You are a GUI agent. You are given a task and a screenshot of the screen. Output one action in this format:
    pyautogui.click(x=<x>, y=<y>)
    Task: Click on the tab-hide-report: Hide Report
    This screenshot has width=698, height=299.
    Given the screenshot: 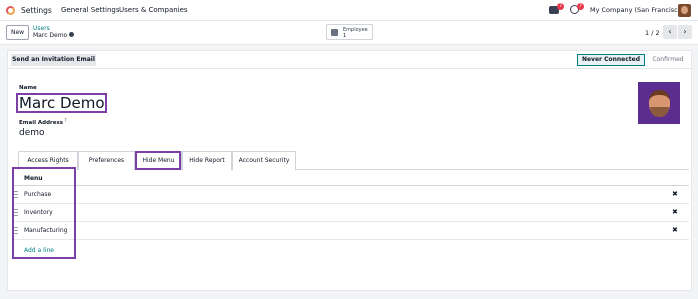 What is the action you would take?
    pyautogui.click(x=207, y=160)
    